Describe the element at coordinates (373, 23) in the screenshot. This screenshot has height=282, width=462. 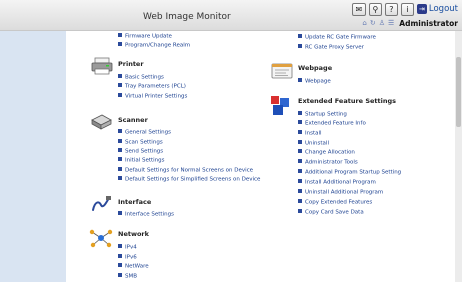
I see `refresh-icon: ↻` at that location.